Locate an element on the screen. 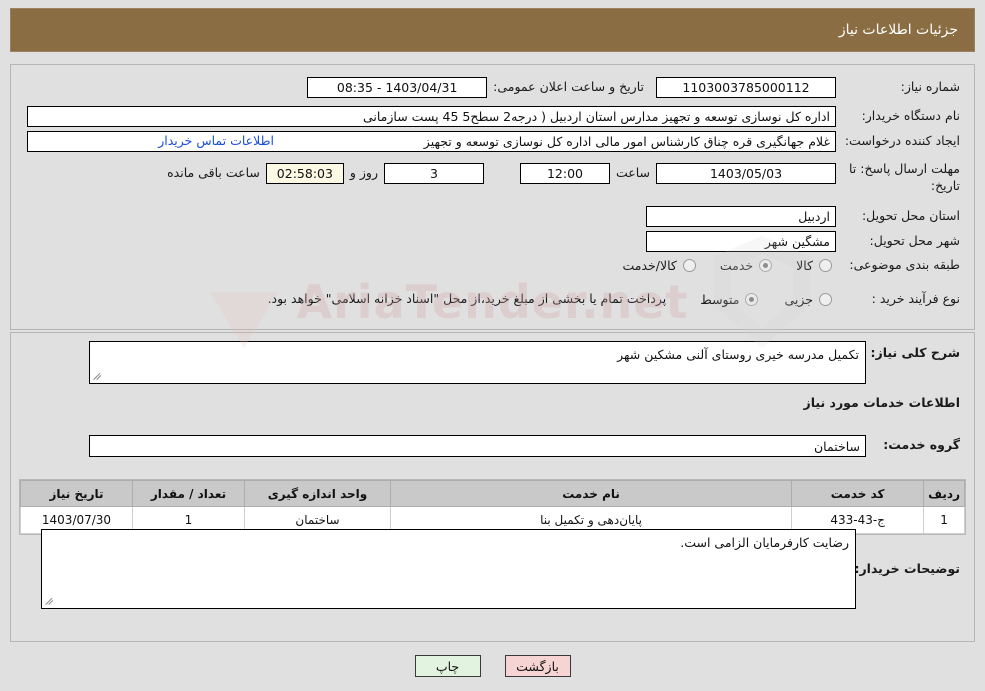  service-group-label-wrap: گروه خدمت: is located at coordinates (921, 445).